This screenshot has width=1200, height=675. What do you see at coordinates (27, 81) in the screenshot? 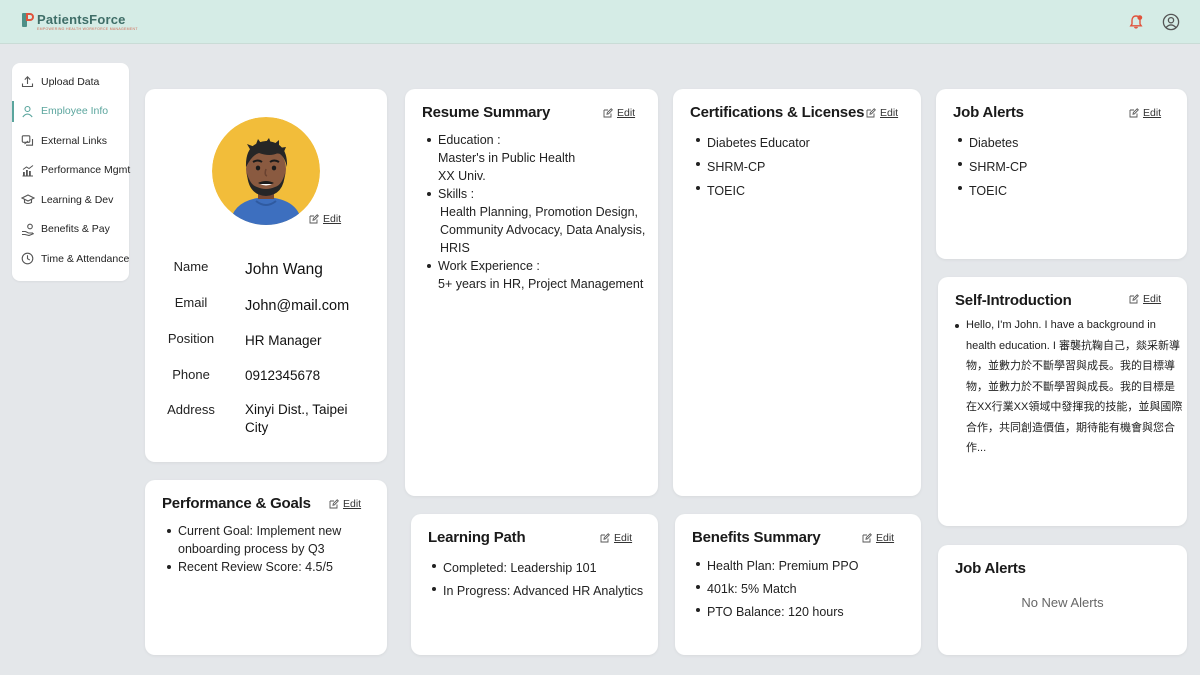
I see `upload-icon` at bounding box center [27, 81].